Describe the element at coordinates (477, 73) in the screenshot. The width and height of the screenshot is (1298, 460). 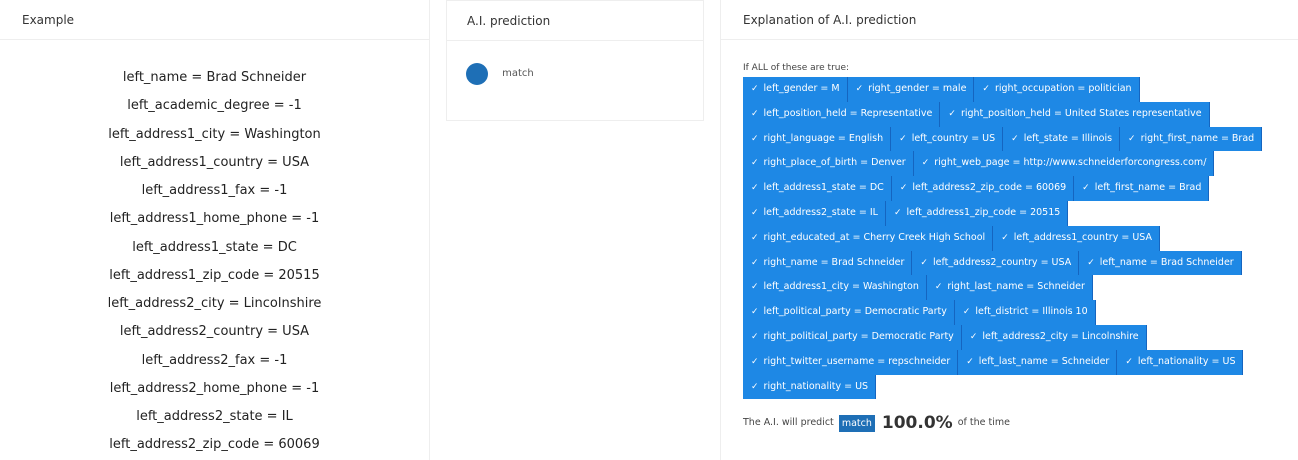
I see `prediction-dot-icon` at that location.